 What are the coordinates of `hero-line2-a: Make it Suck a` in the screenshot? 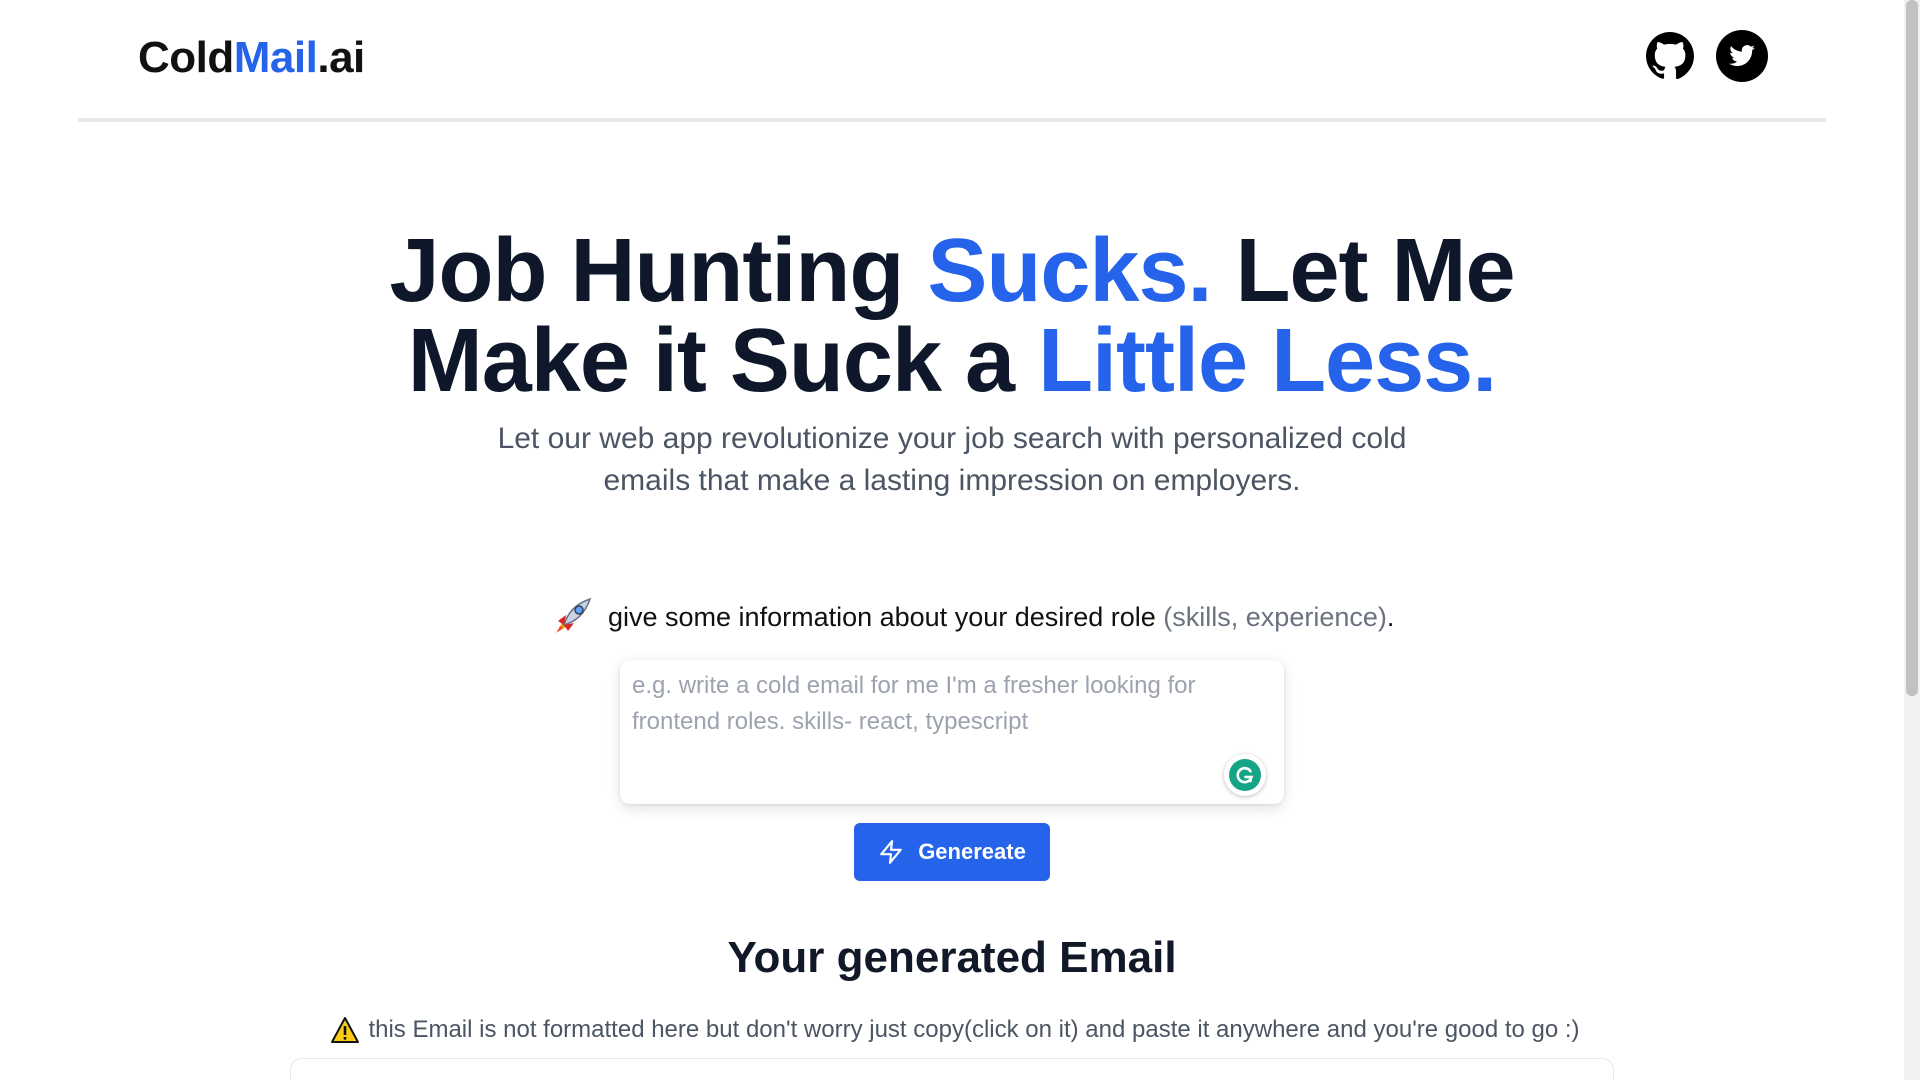 It's located at (723, 361).